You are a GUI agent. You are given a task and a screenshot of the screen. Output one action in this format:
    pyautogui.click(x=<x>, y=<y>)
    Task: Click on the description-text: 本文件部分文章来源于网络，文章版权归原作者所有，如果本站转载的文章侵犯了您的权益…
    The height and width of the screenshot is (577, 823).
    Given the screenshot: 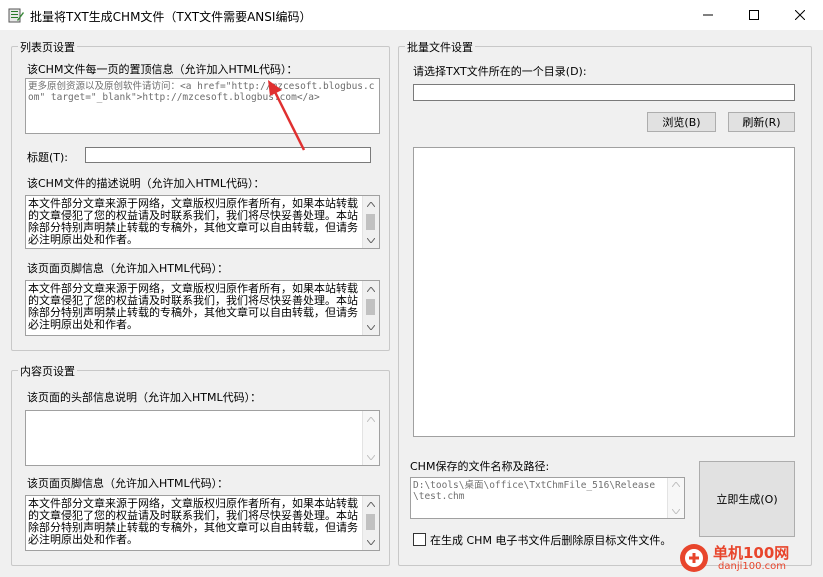 What is the action you would take?
    pyautogui.click(x=193, y=221)
    